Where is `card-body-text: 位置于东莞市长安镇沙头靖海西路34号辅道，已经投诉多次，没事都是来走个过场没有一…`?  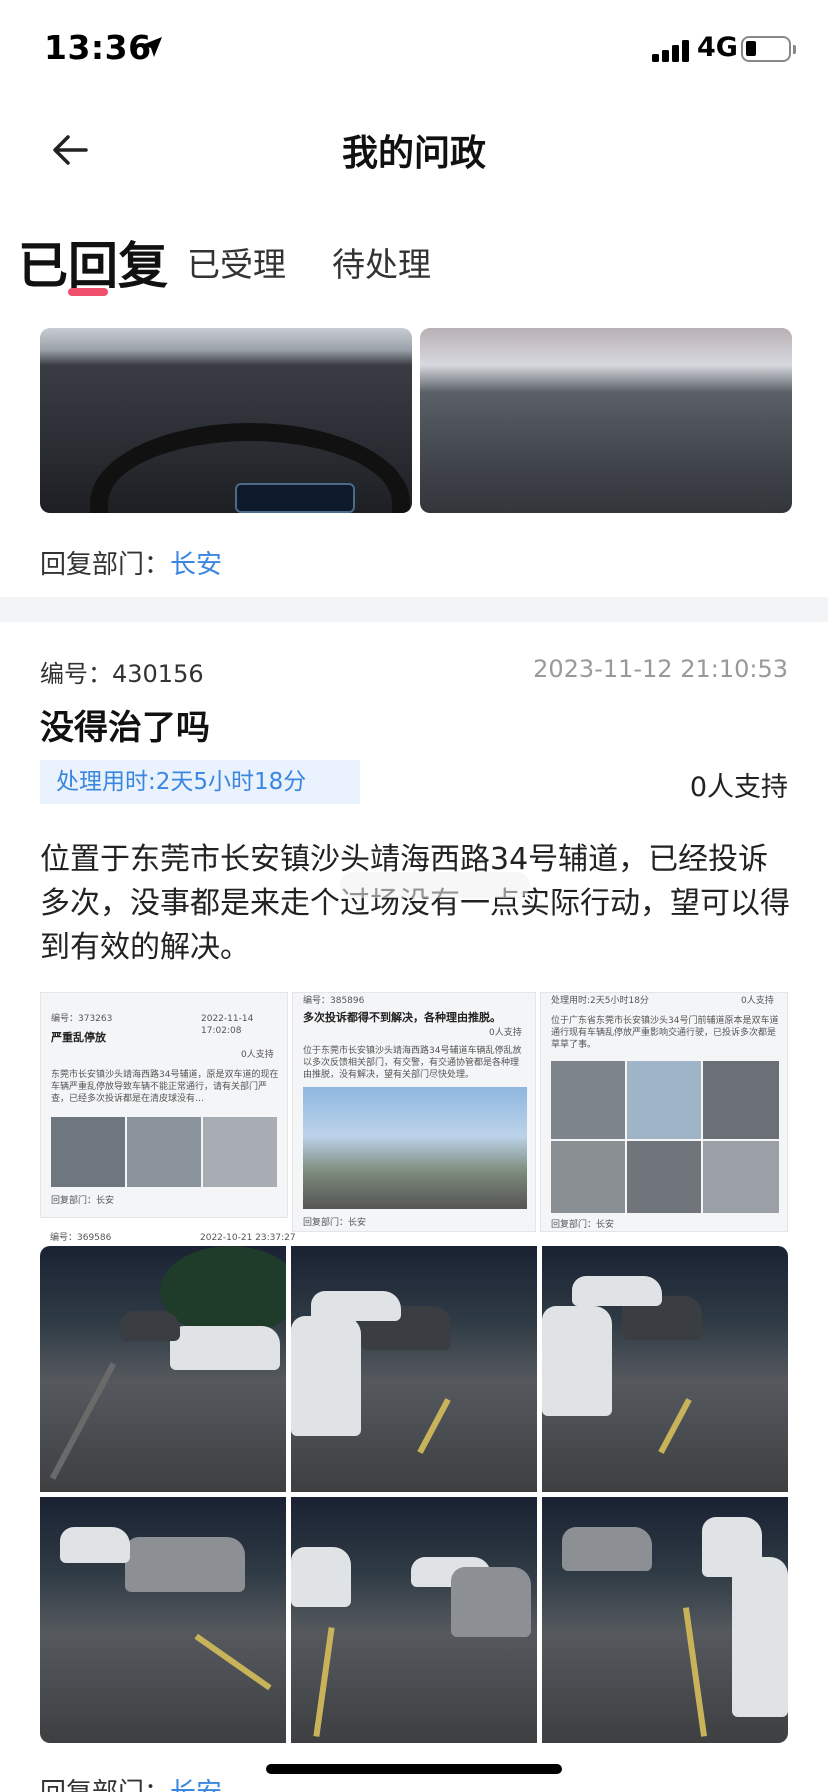 card-body-text: 位置于东莞市长安镇沙头靖海西路34号辅道，已经投诉多次，没事都是来走个过场没有一… is located at coordinates (415, 903).